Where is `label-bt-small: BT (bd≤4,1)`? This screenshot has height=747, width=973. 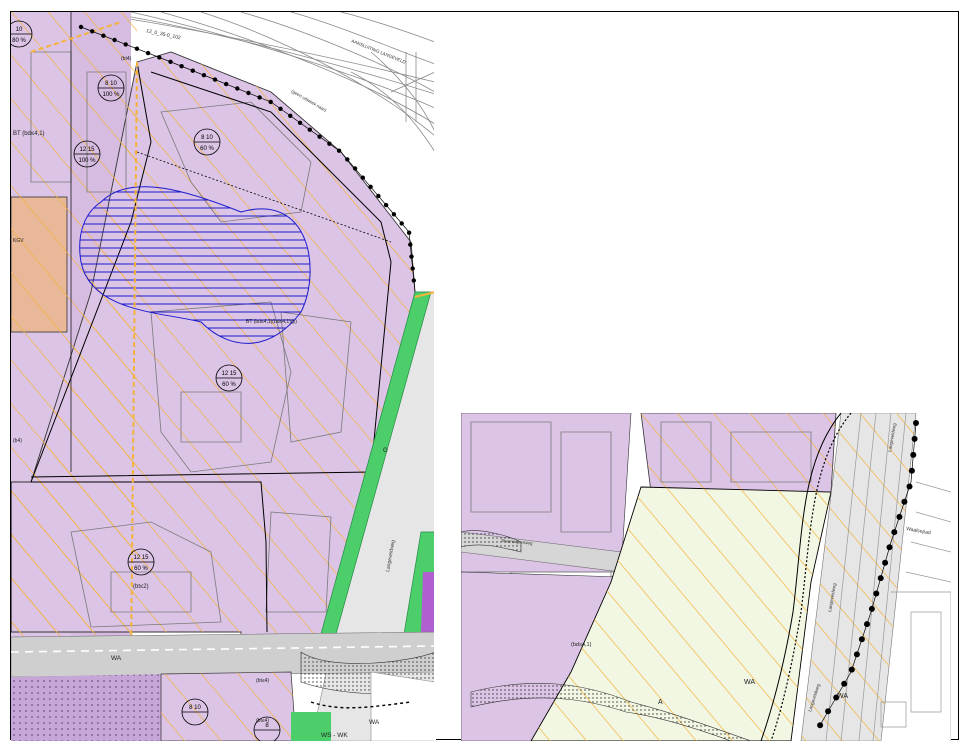
label-bt-small: BT (bd≤4,1) is located at coordinates (29, 134).